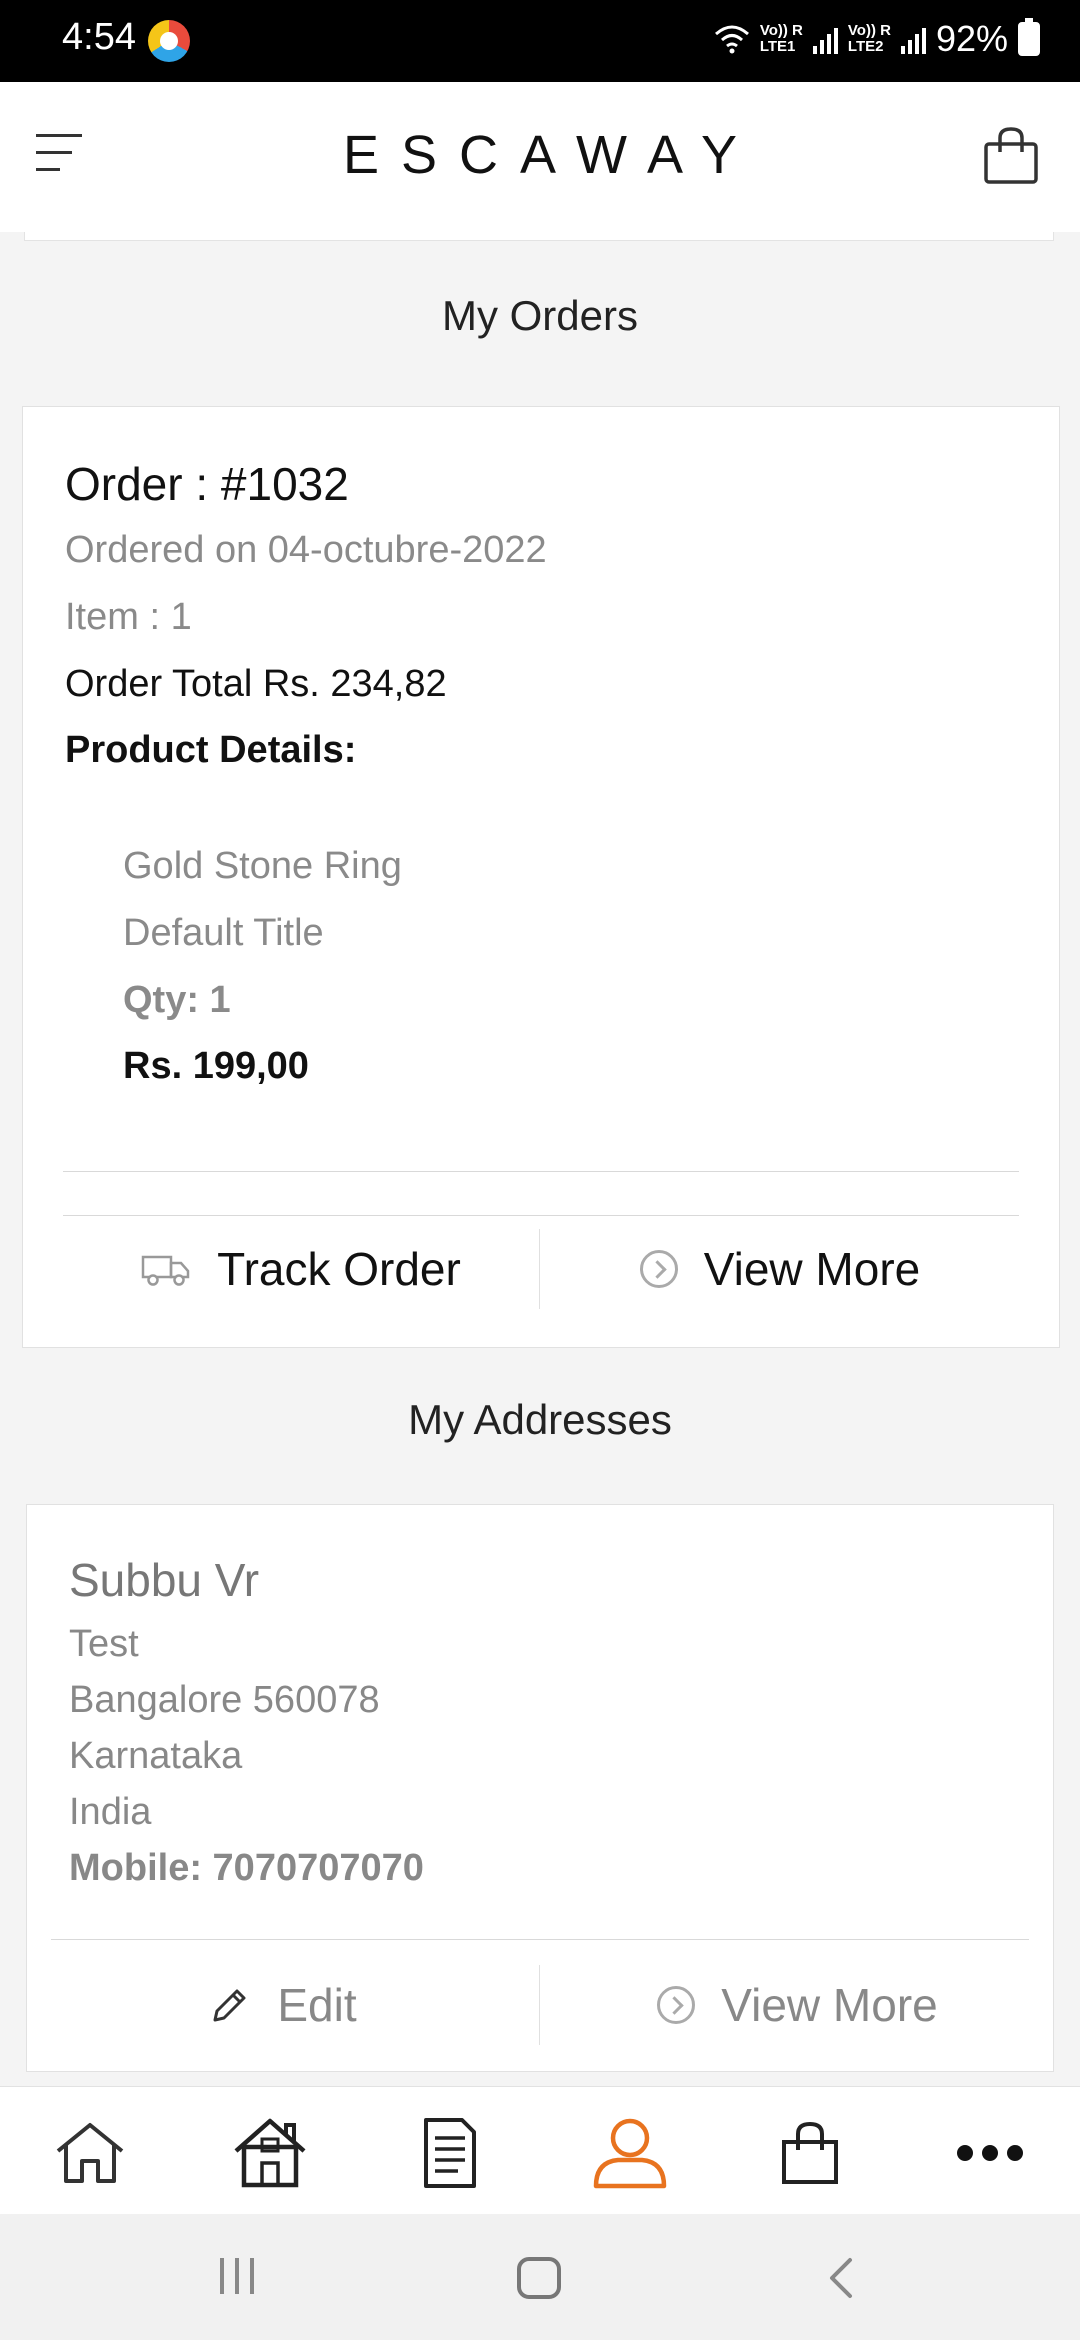 This screenshot has width=1080, height=2340. I want to click on delivery-truck-icon, so click(165, 1270).